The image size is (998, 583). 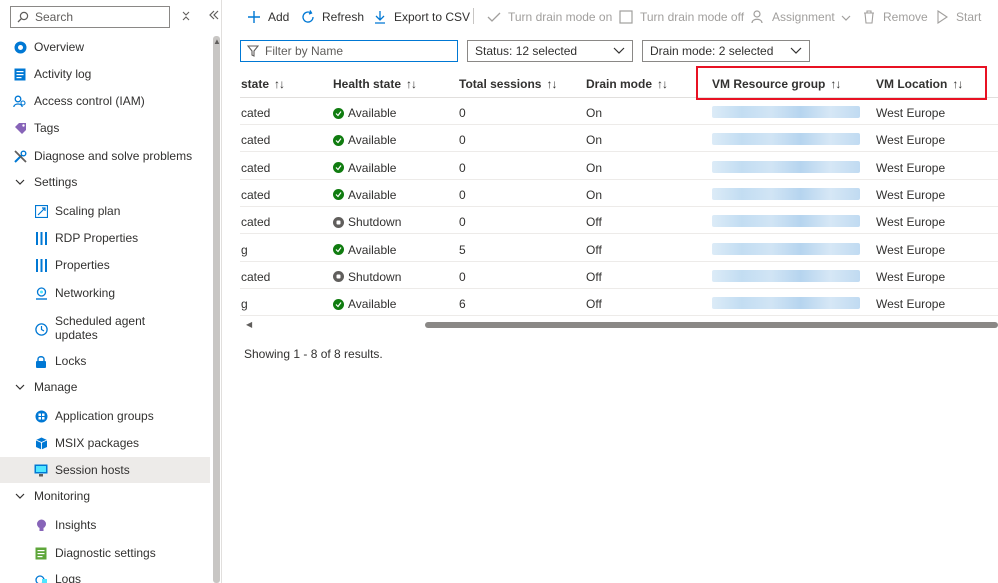 What do you see at coordinates (105, 361) in the screenshot?
I see `sidebar-item-locks: Locks` at bounding box center [105, 361].